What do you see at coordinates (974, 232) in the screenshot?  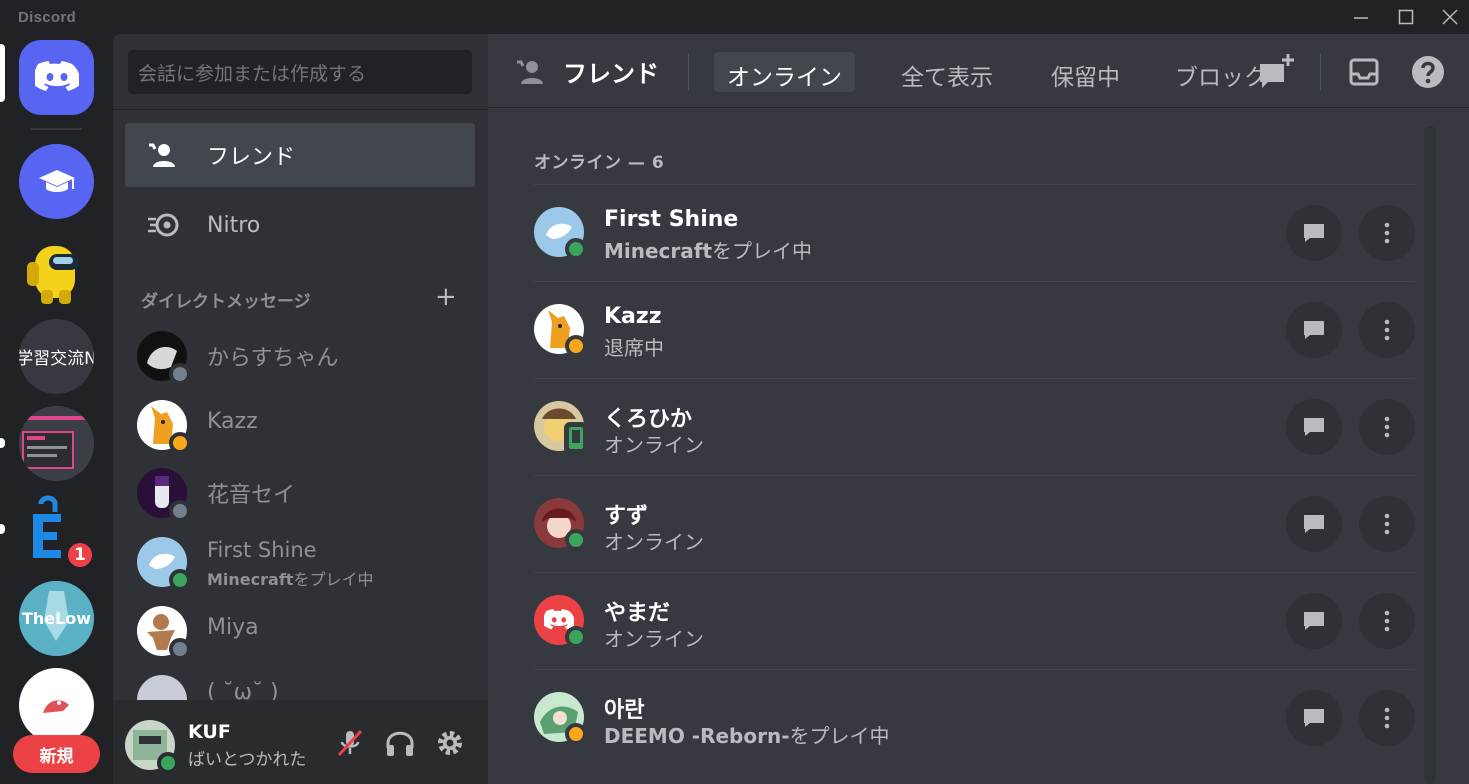 I see `friend-row: First Shine Minecraftをプレイ中` at bounding box center [974, 232].